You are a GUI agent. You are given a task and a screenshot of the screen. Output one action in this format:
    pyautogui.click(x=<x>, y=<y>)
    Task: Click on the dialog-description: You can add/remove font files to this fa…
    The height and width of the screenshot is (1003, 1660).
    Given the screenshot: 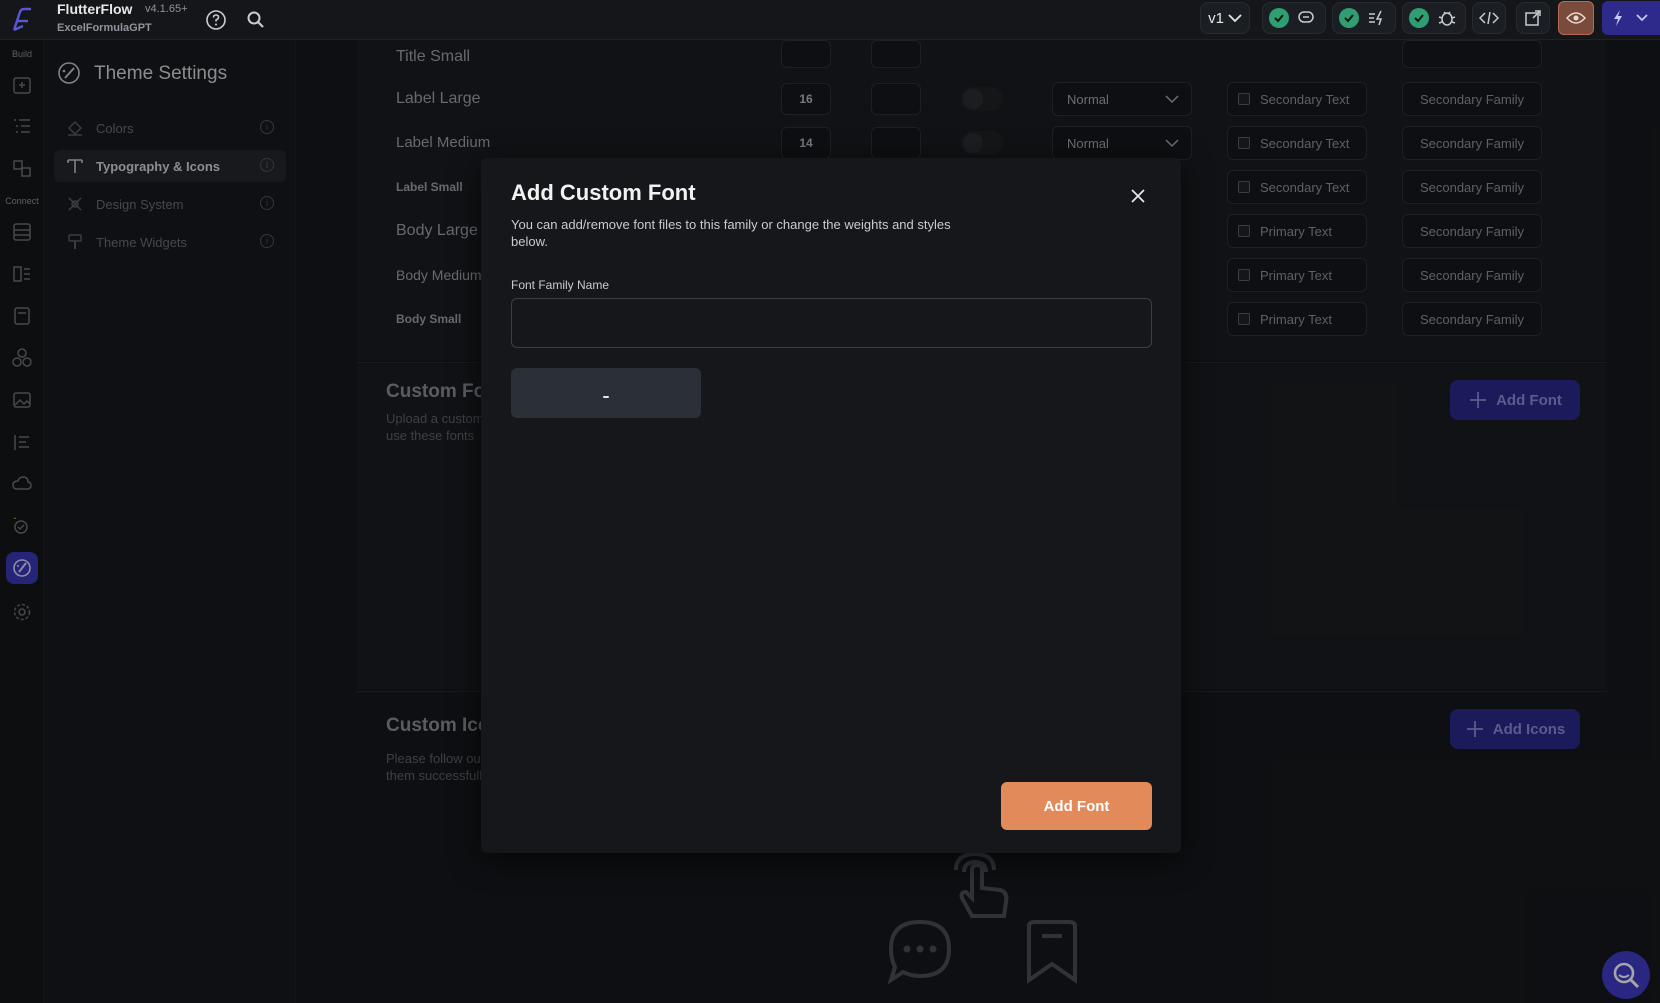 What is the action you would take?
    pyautogui.click(x=731, y=233)
    